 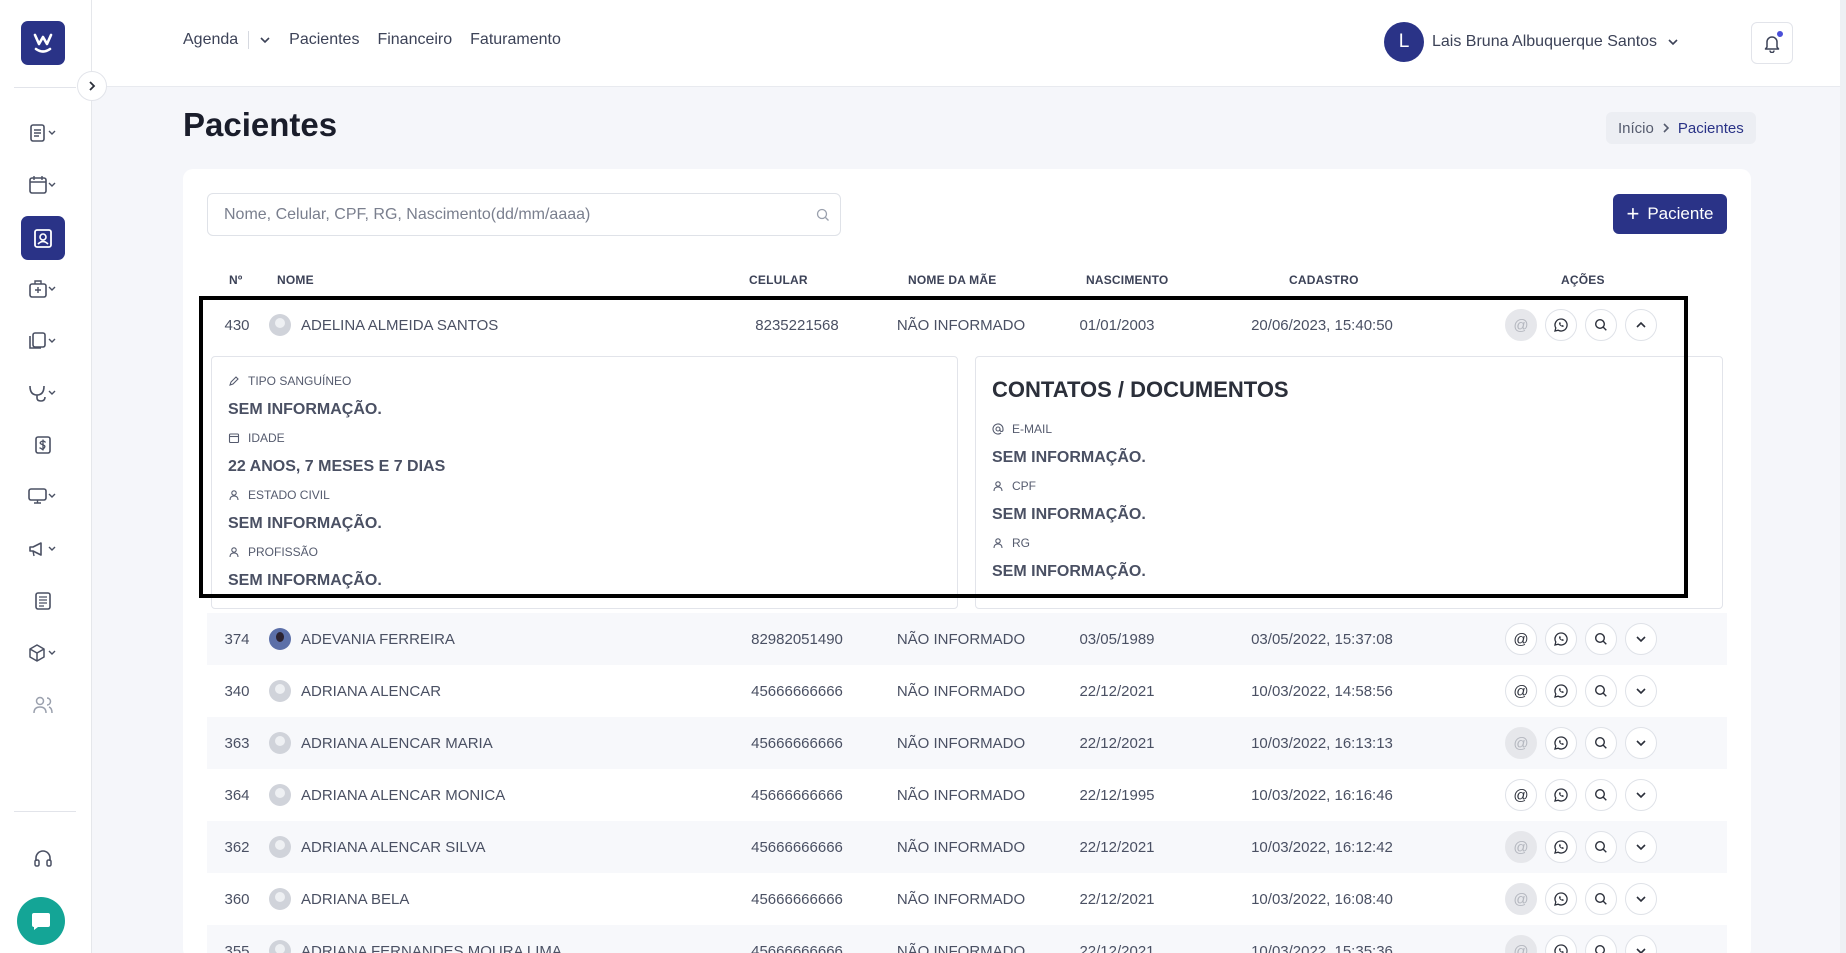 I want to click on collapse-row-button, so click(x=1641, y=325).